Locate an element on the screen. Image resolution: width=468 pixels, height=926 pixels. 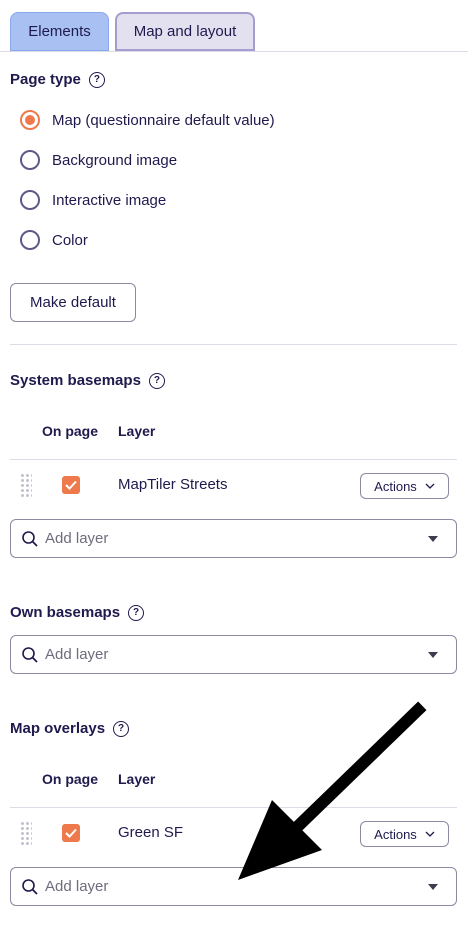
divider is located at coordinates (233, 344).